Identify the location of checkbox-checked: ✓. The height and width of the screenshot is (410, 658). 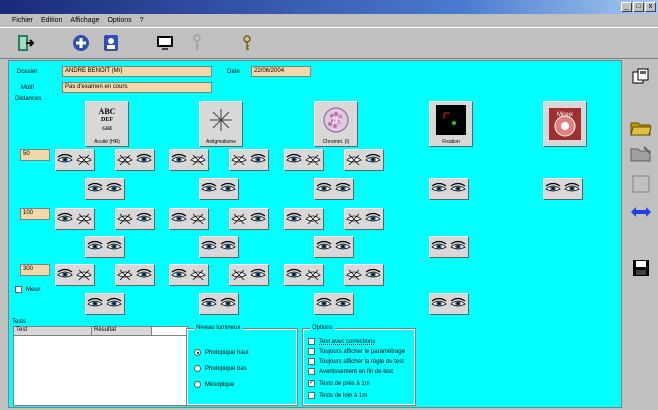
(311, 383).